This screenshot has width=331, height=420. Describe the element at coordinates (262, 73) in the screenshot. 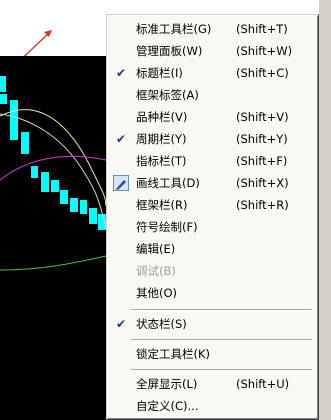

I see `menu-item-shortcut: (Shift+C)` at that location.